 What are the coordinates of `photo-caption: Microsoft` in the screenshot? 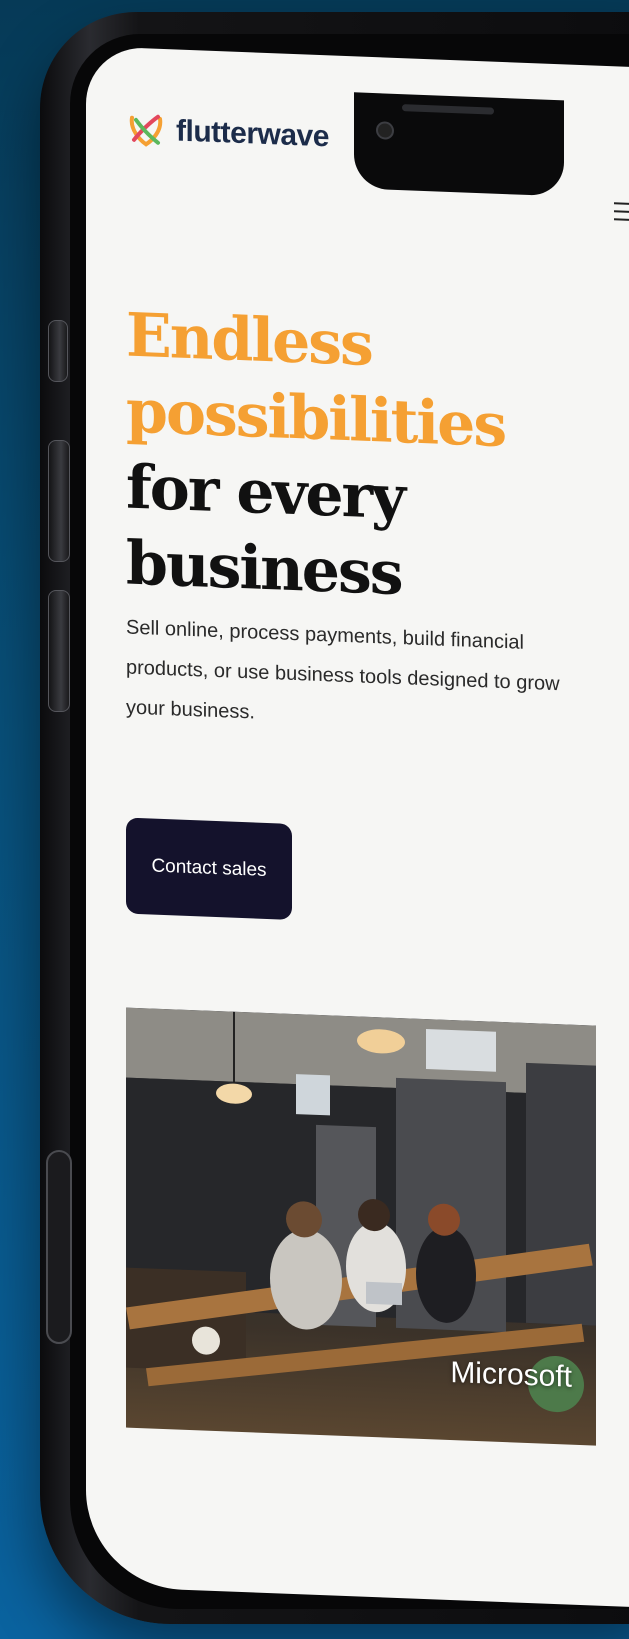 It's located at (511, 1374).